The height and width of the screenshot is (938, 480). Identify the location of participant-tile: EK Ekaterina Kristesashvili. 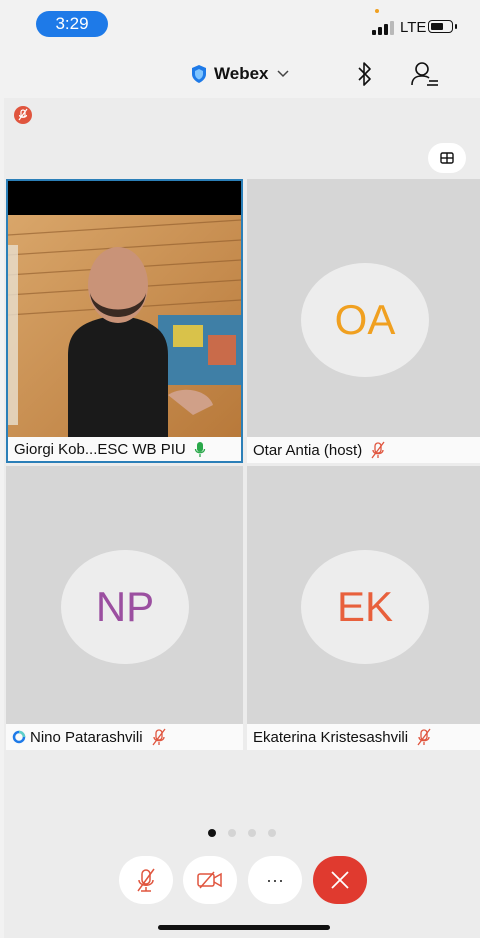
(363, 608).